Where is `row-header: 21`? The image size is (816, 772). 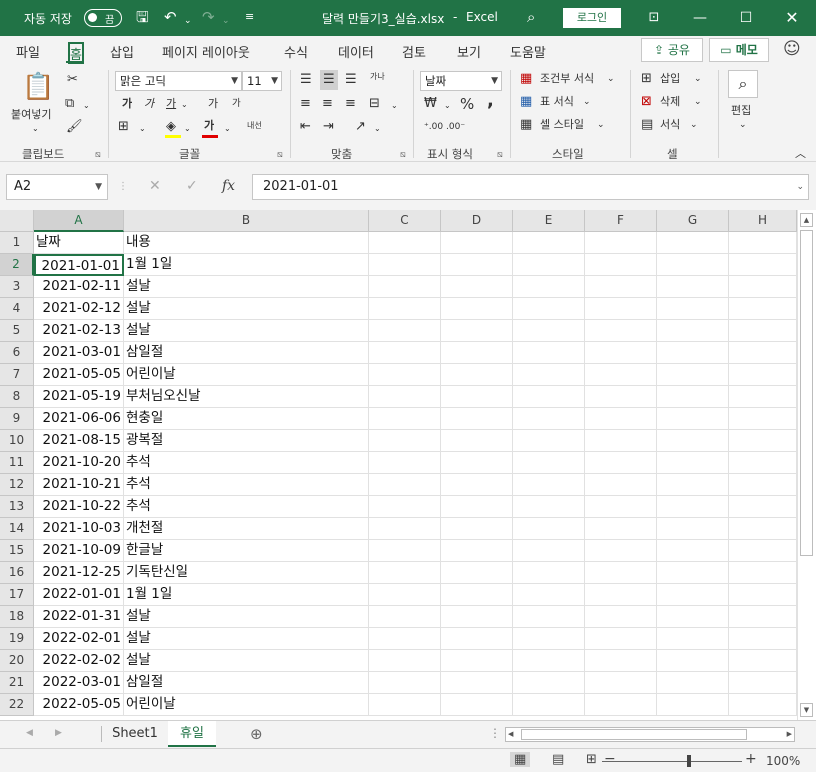
row-header: 21 is located at coordinates (17, 683).